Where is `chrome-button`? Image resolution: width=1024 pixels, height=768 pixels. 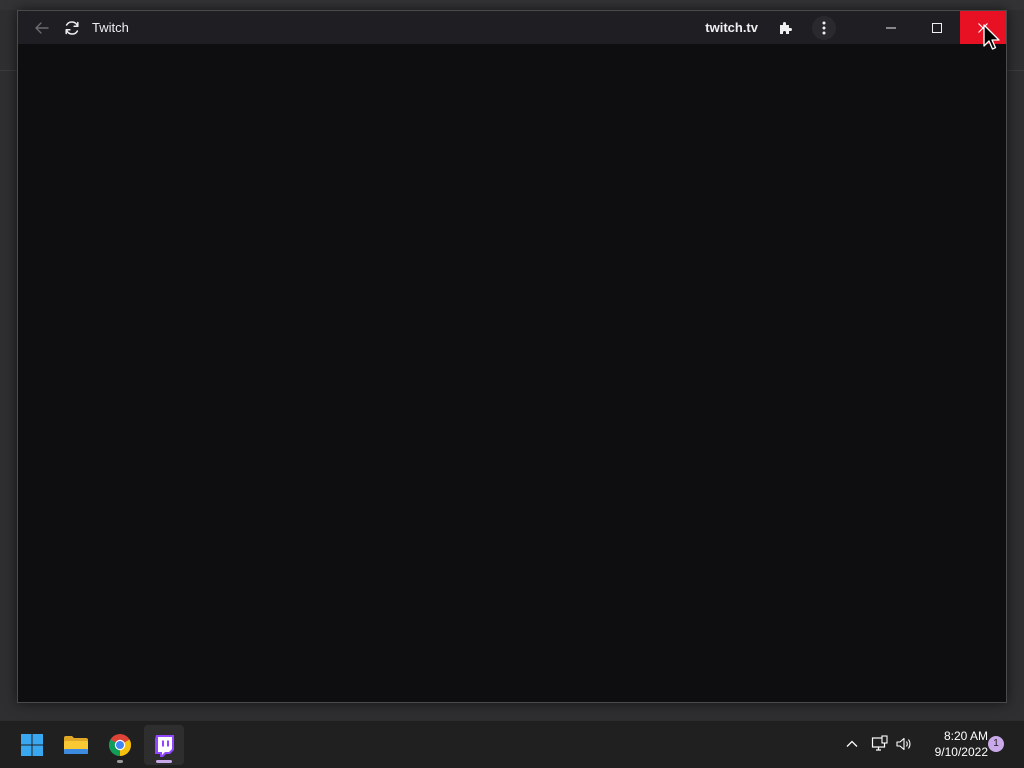
chrome-button is located at coordinates (120, 745).